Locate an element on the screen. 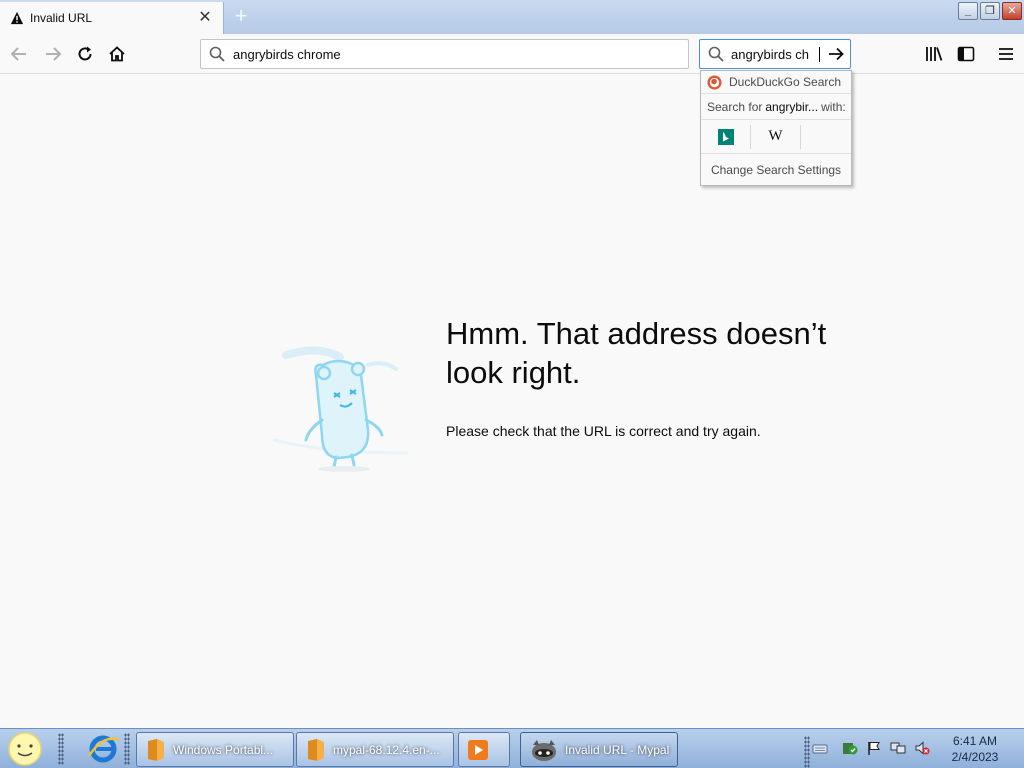  forward-button is located at coordinates (53, 54).